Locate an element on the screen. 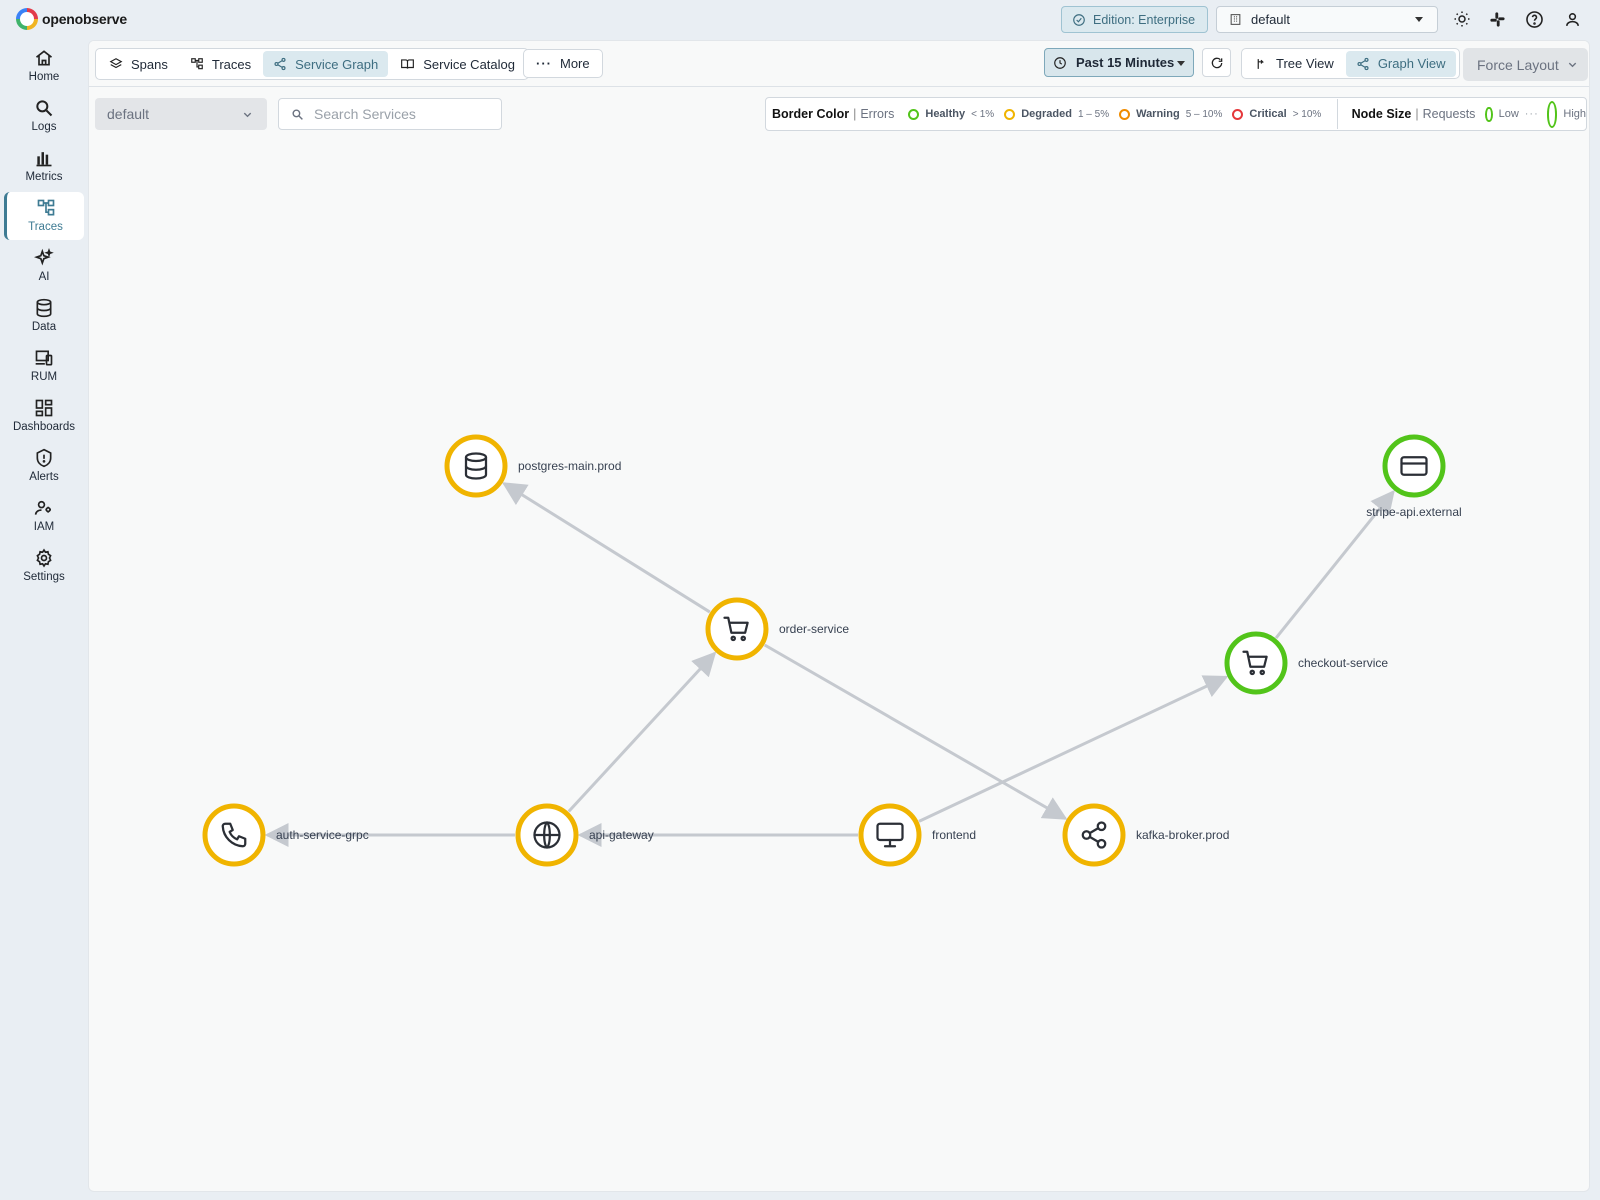 Image resolution: width=1600 pixels, height=1200 pixels. legend-size-high: High is located at coordinates (1574, 114).